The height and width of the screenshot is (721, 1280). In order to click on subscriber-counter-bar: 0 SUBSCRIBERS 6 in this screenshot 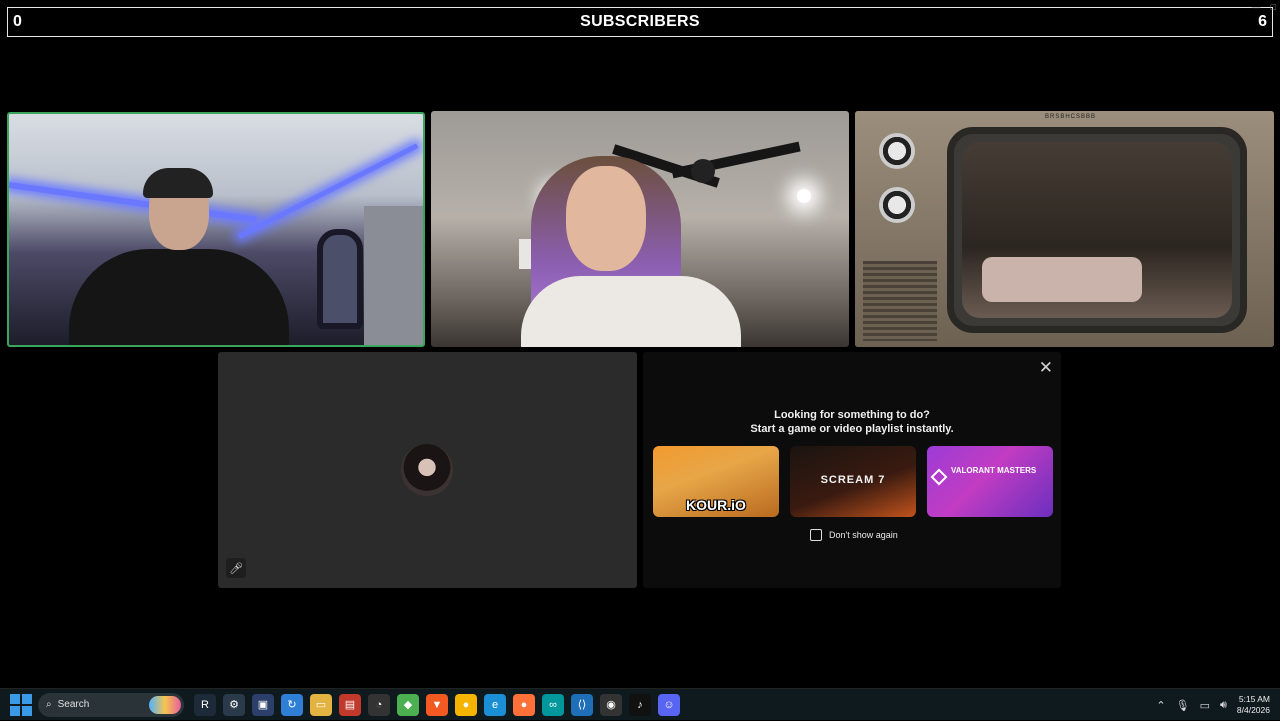, I will do `click(640, 22)`.